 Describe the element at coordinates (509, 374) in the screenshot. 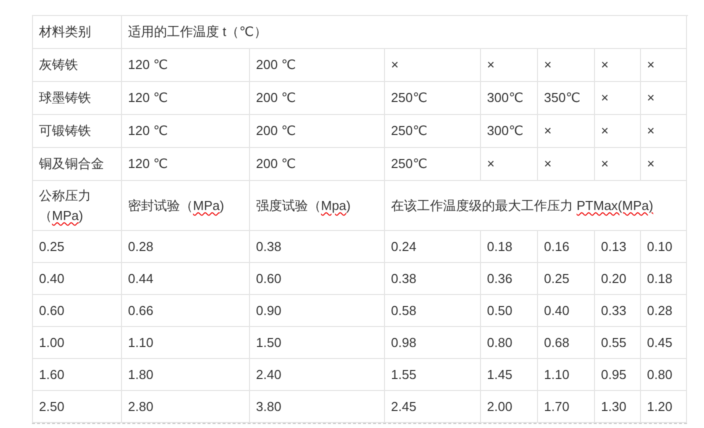

I see `table-cell: 1.45` at that location.